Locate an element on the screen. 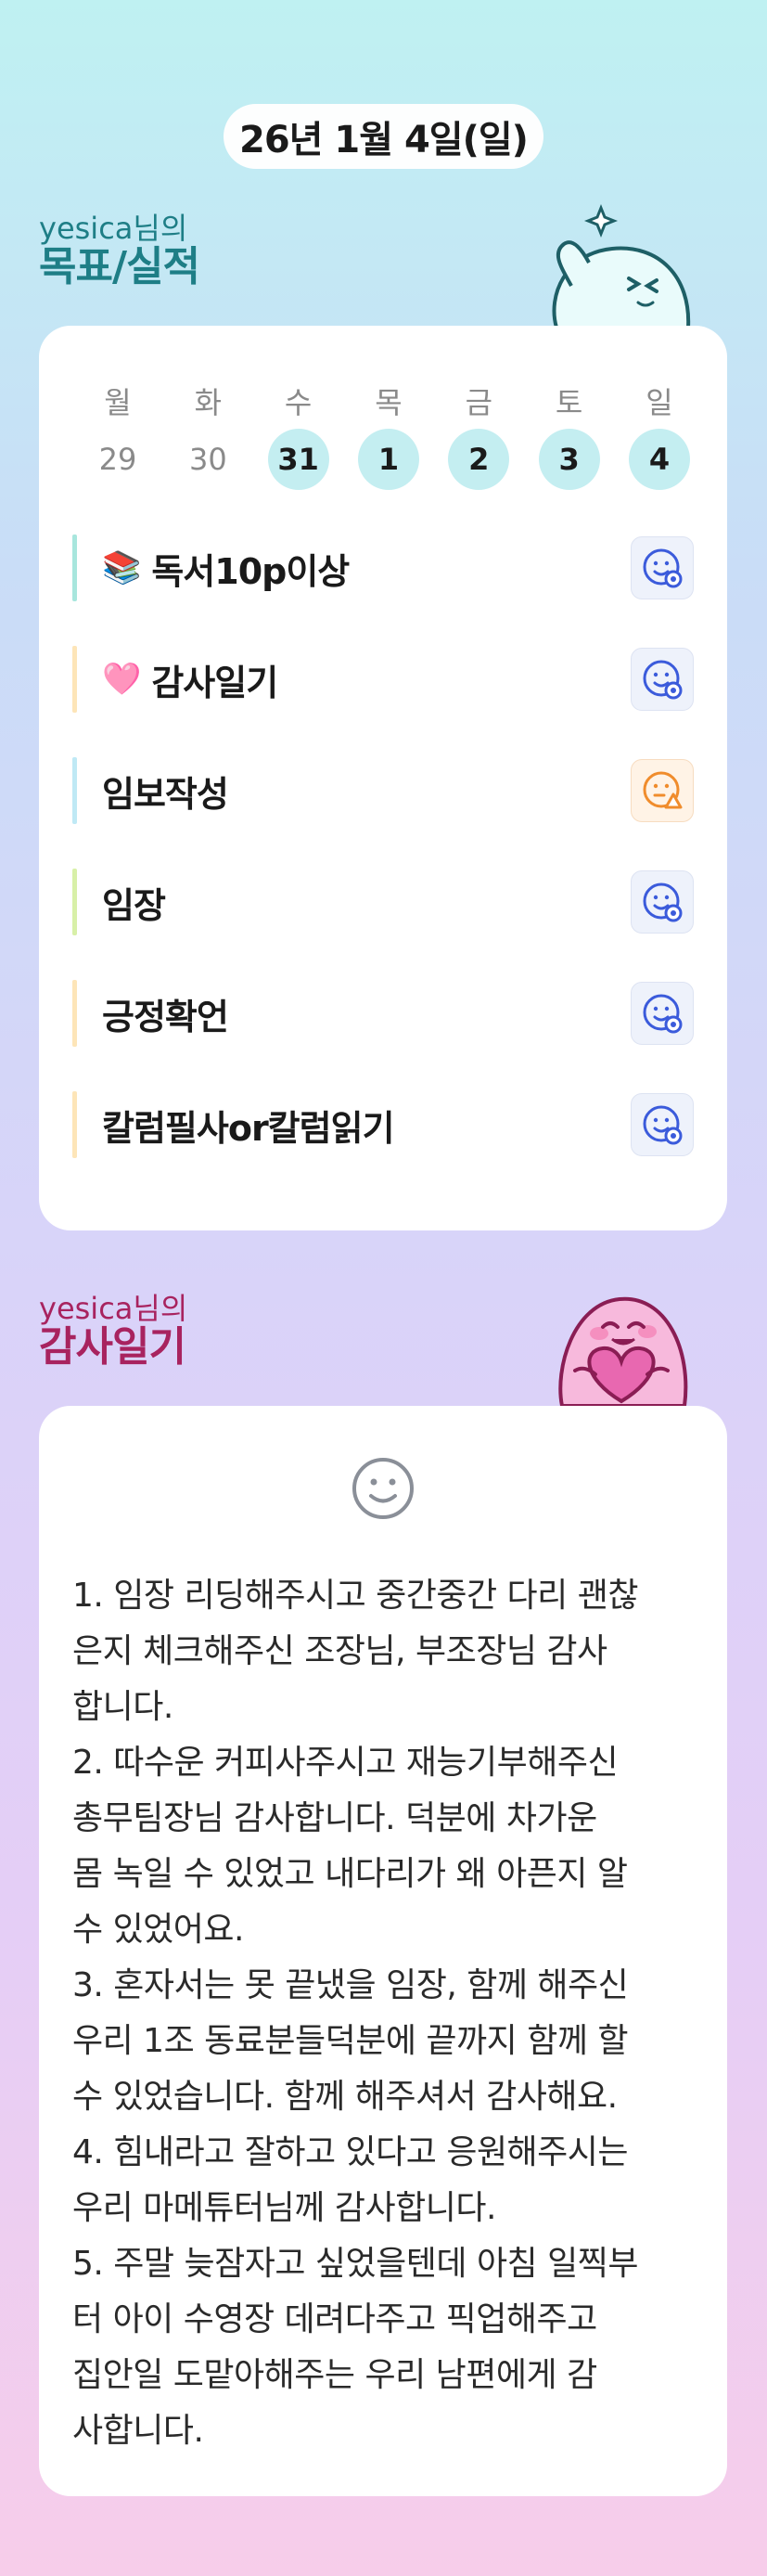  goal-label: 긍정확언 is located at coordinates (165, 1014).